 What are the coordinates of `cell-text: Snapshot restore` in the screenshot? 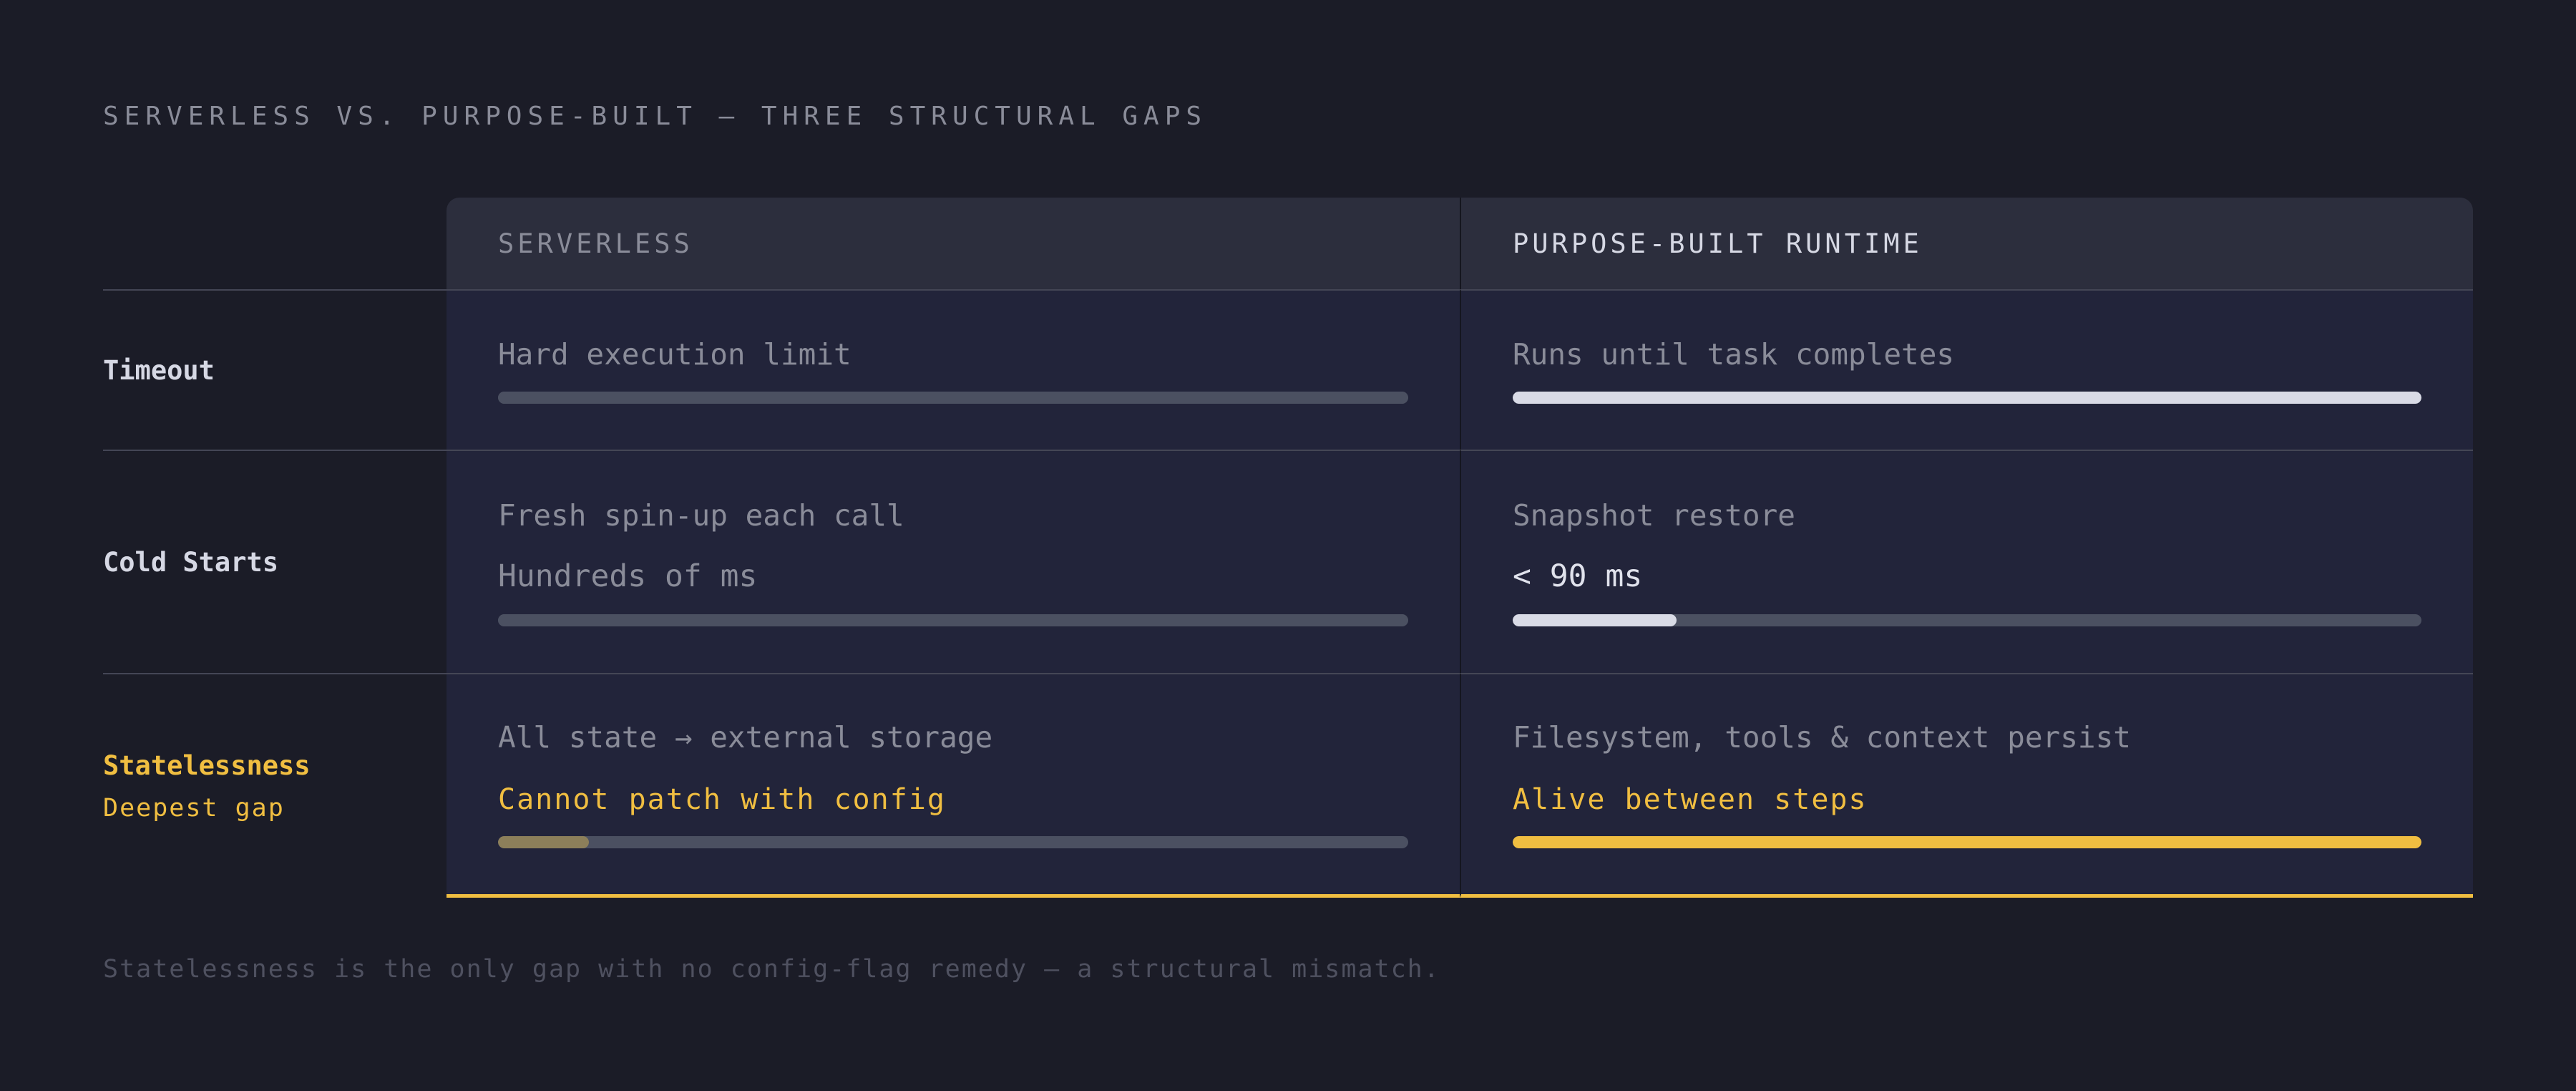 It's located at (1654, 515).